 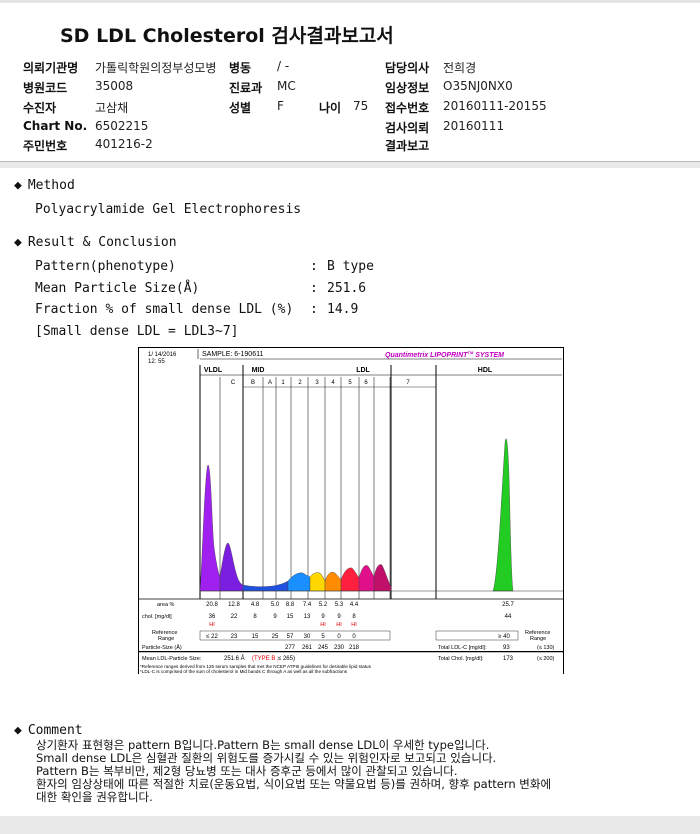 I want to click on total-ldl-value: 93, so click(x=506, y=648).